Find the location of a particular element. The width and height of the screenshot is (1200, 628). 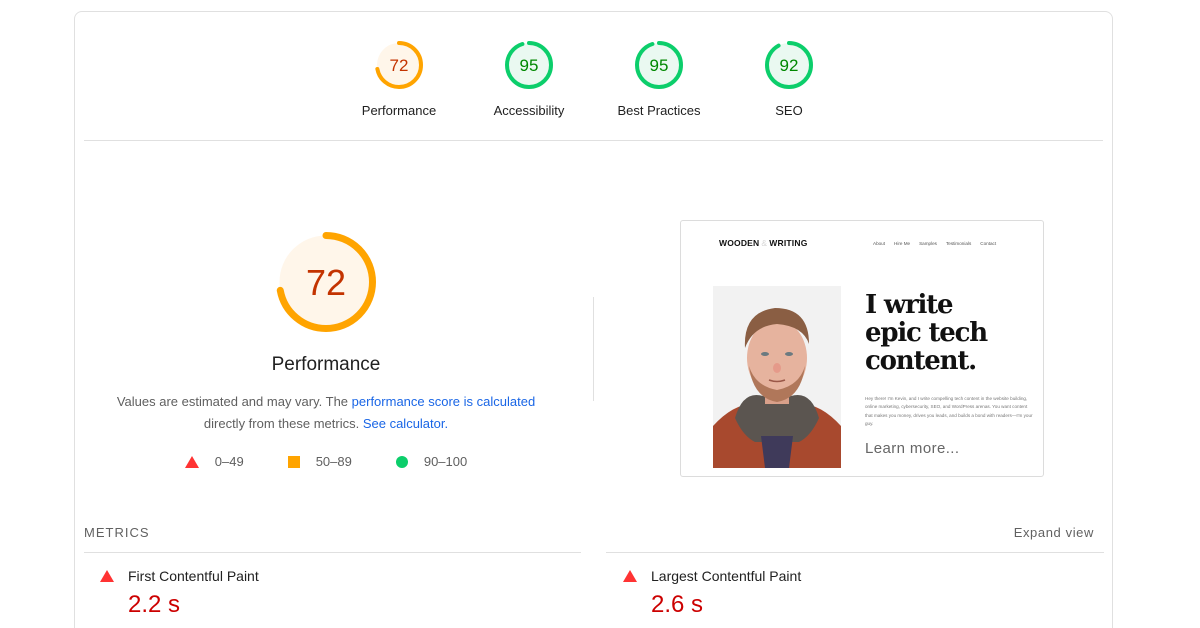

performance-gauge: 72 is located at coordinates (326, 282).